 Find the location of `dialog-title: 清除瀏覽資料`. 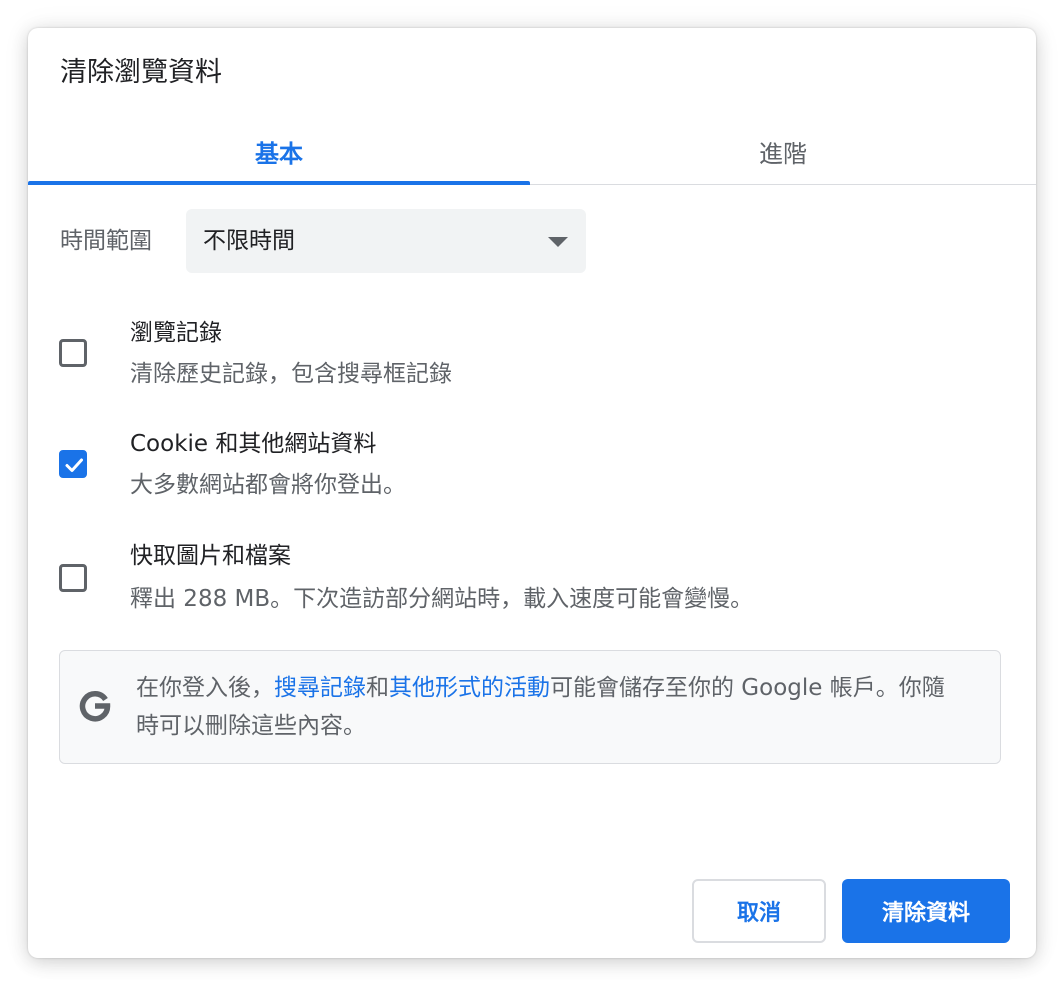

dialog-title: 清除瀏覽資料 is located at coordinates (141, 72).